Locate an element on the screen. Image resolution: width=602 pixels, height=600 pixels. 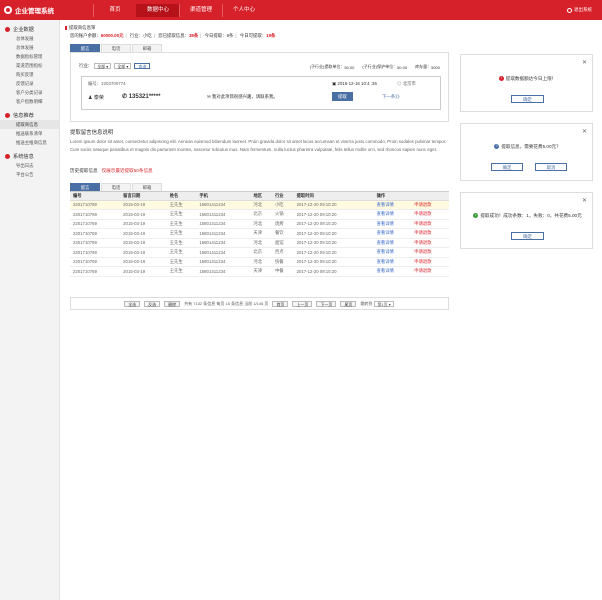
cell-industry: 面馆 is located at coordinates (283, 243).